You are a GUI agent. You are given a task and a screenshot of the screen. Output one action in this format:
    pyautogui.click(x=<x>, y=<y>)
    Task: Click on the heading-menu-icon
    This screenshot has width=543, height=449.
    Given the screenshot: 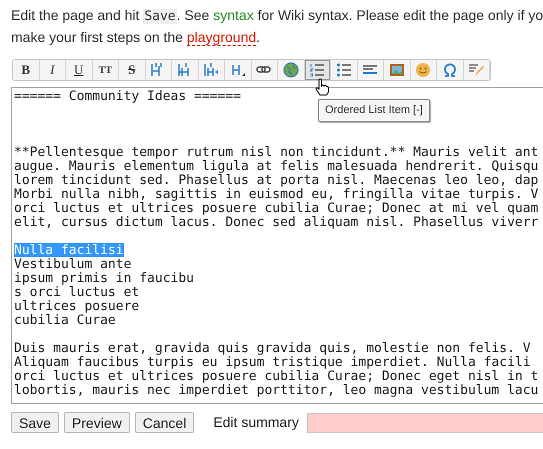 What is the action you would take?
    pyautogui.click(x=238, y=70)
    